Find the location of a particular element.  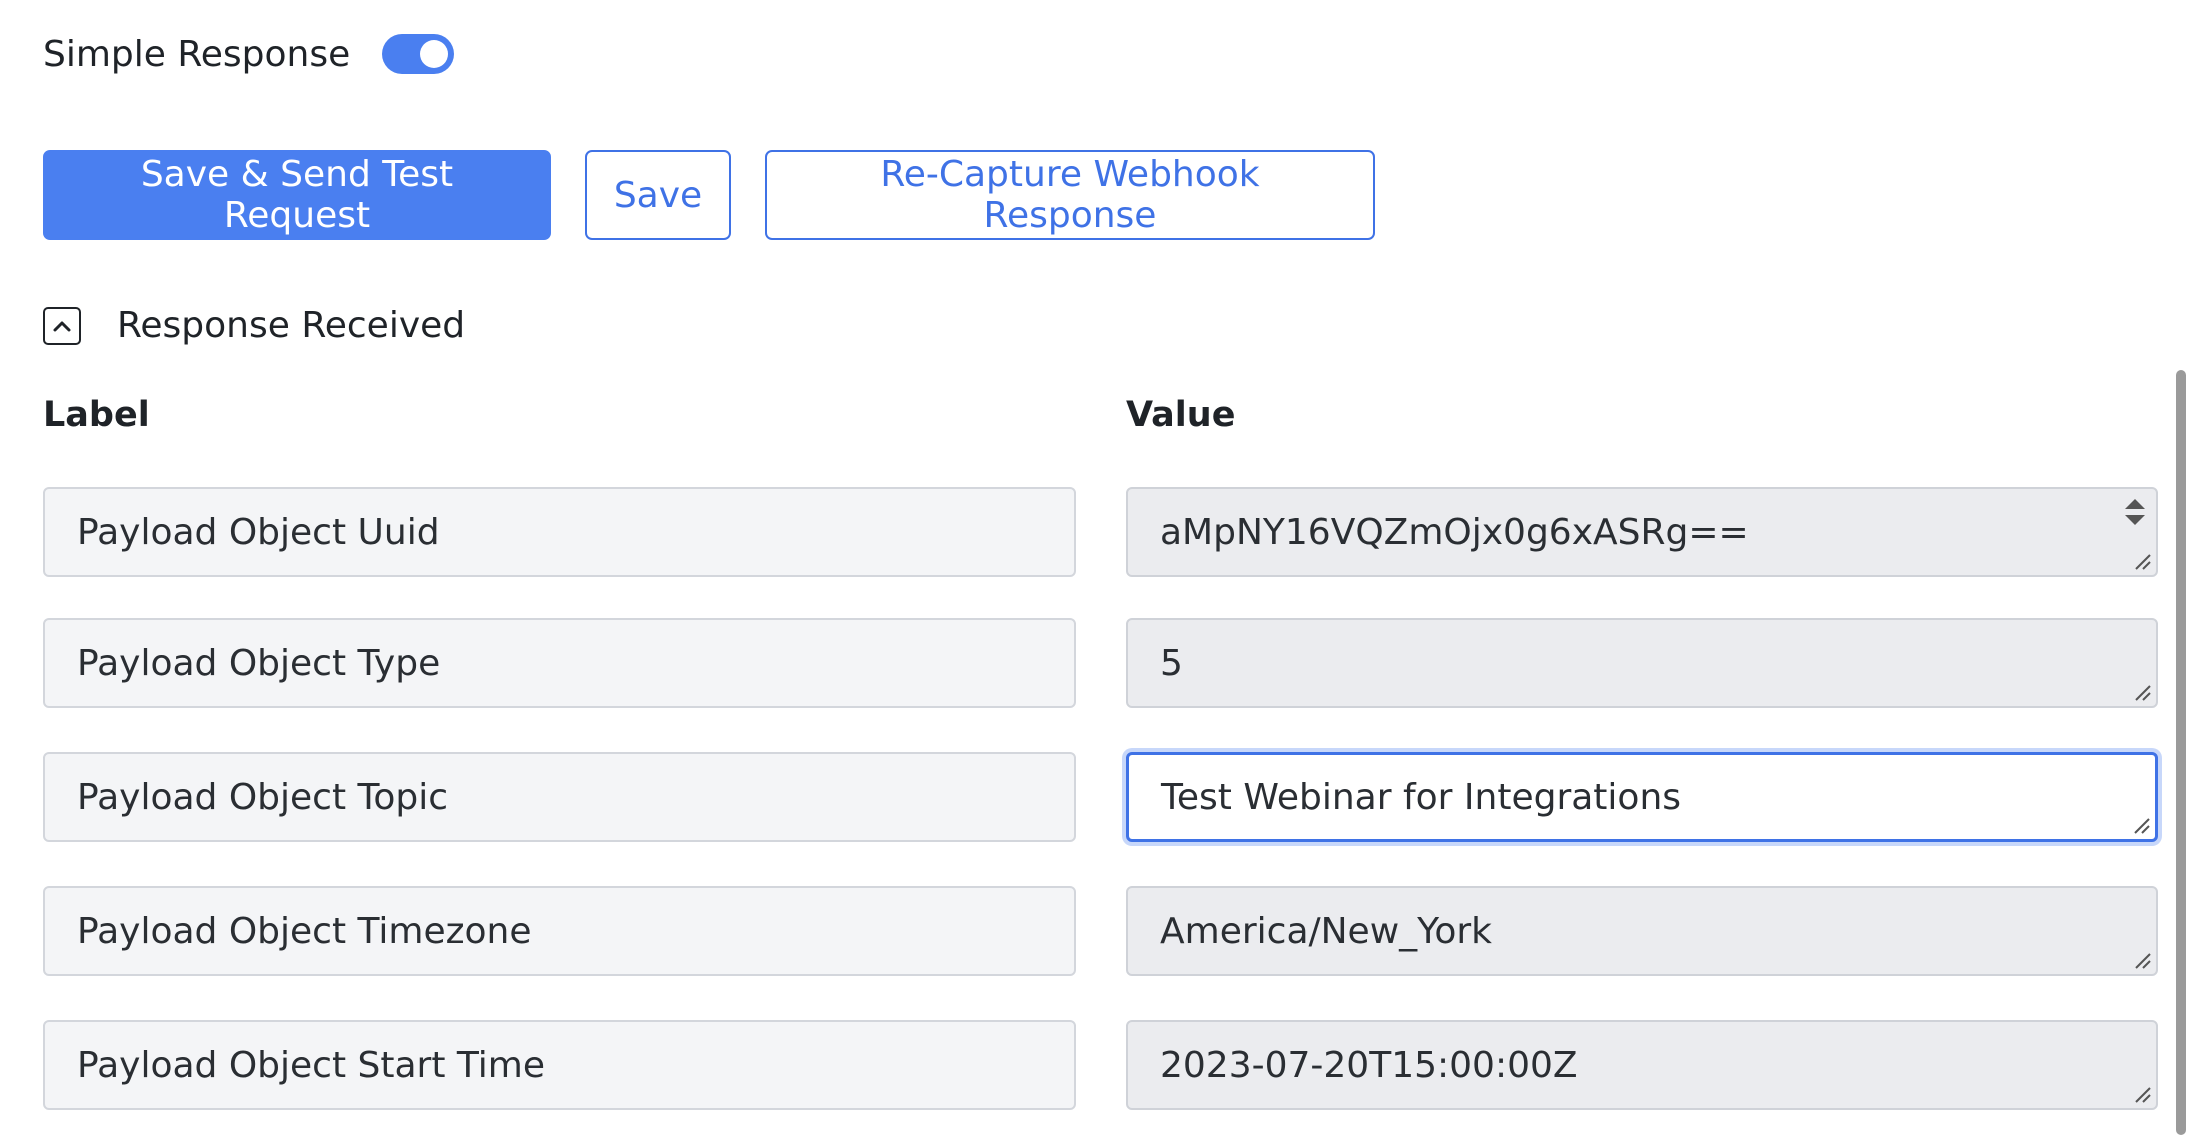

label-field: Payload Object Topic is located at coordinates (559, 797).